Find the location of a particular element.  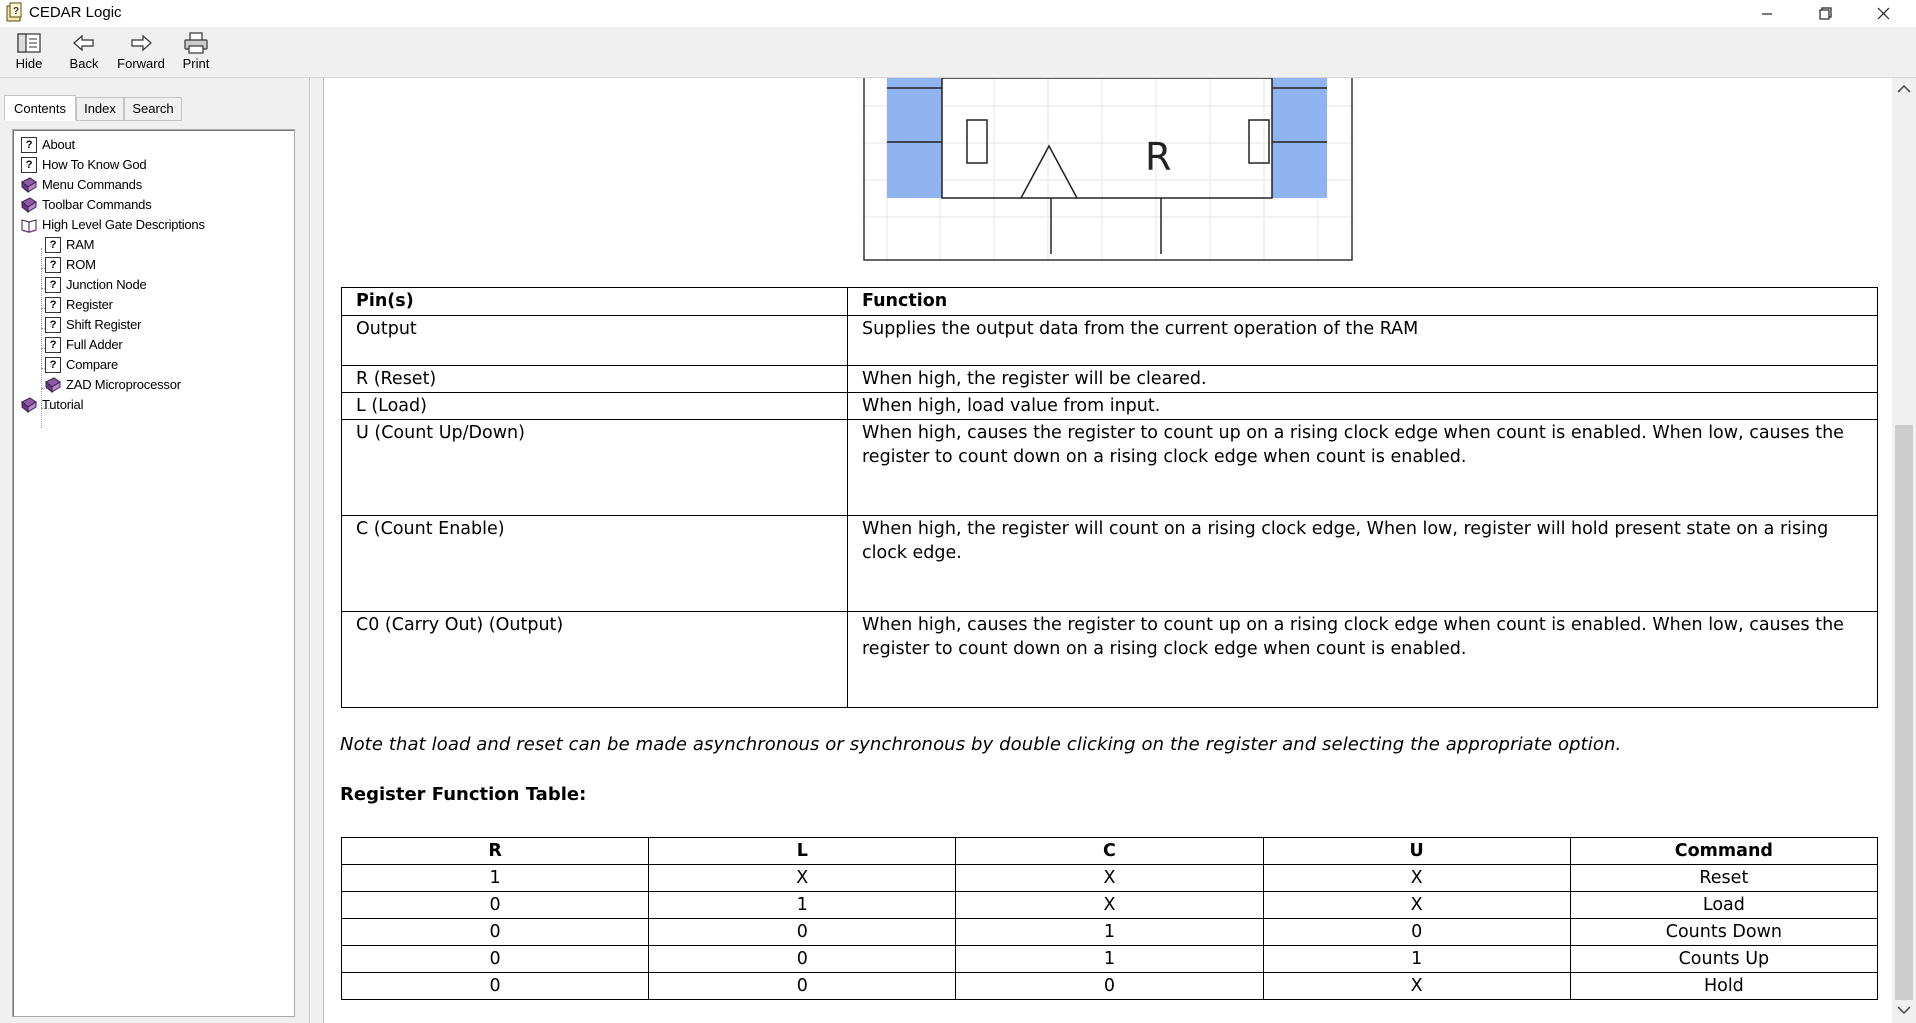

tree-item-label: Junction Node is located at coordinates (106, 284).